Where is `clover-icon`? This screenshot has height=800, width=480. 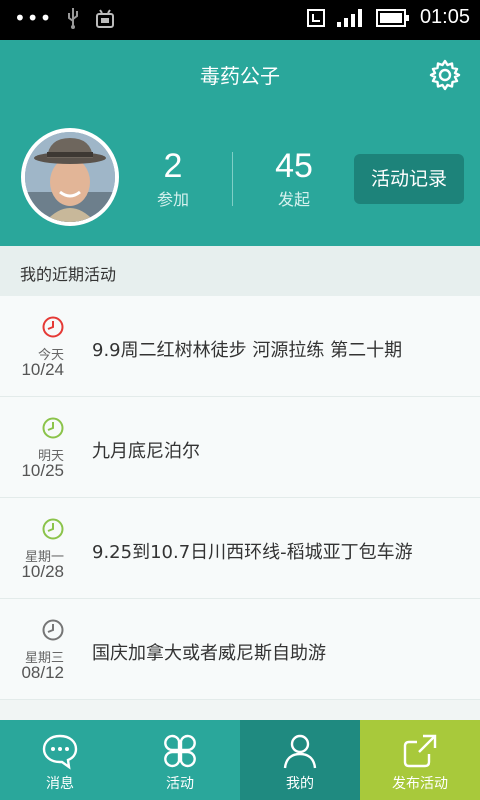 clover-icon is located at coordinates (180, 751).